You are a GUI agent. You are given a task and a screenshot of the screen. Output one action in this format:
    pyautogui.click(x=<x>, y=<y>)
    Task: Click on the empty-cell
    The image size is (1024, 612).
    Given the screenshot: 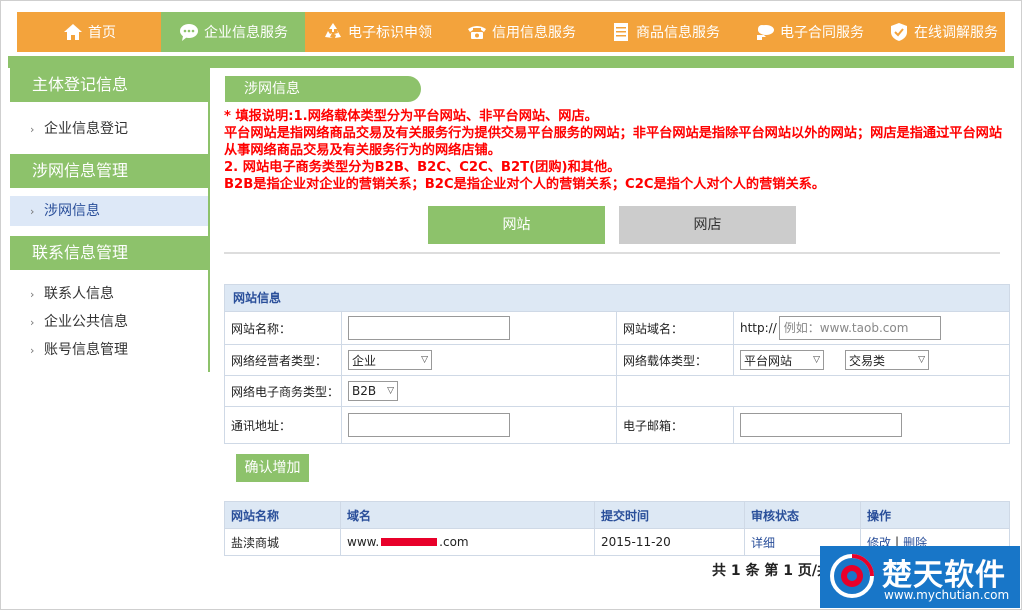 What is the action you would take?
    pyautogui.click(x=813, y=391)
    